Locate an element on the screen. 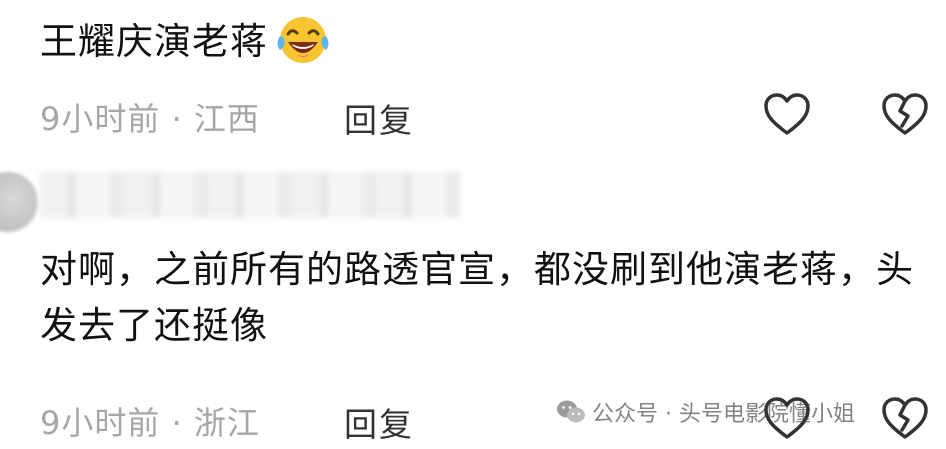  comment-1-meta: 9小时前 · 江西 is located at coordinates (150, 117).